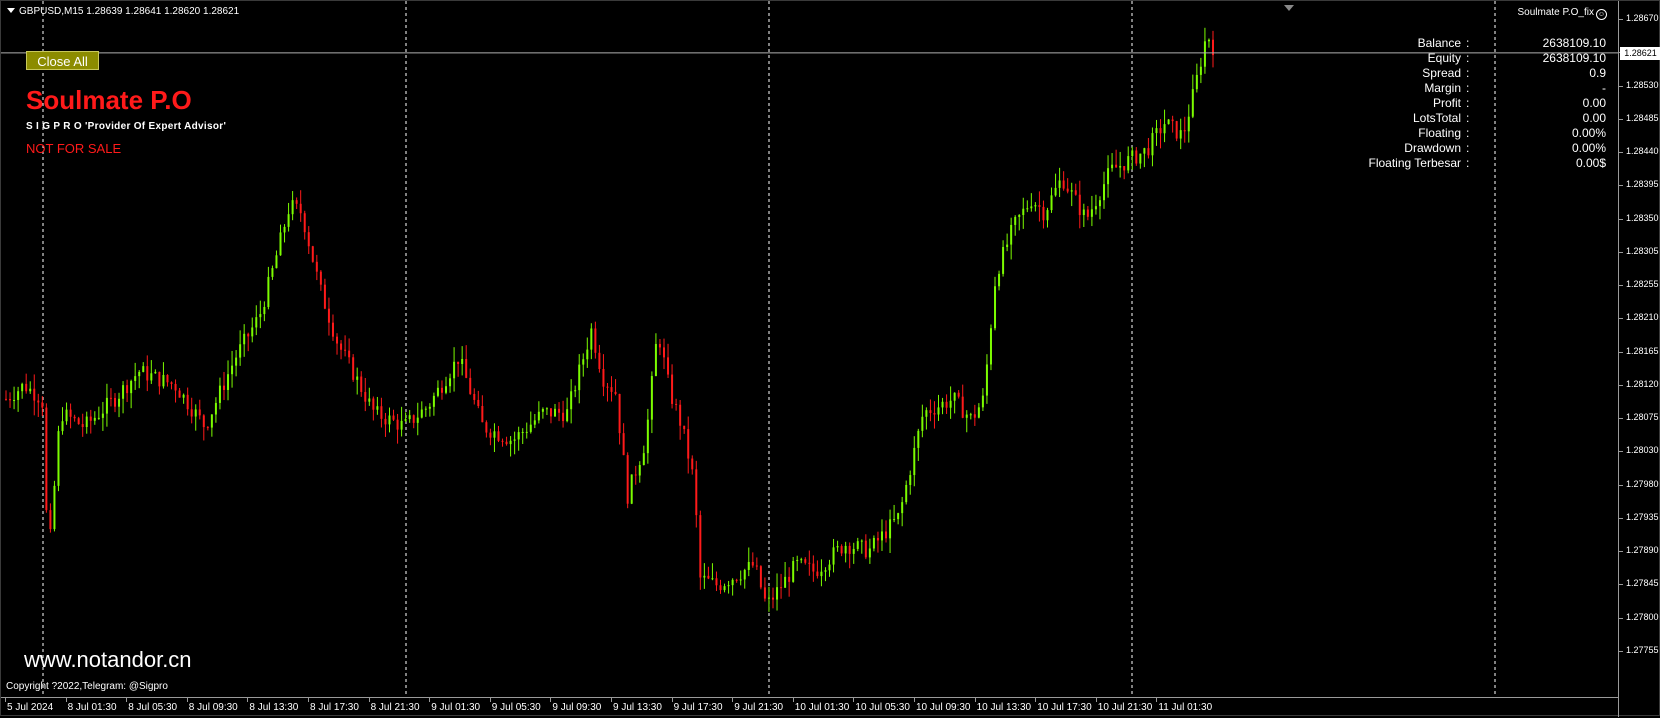 The height and width of the screenshot is (718, 1660). I want to click on price-label: 1.28350, so click(1642, 217).